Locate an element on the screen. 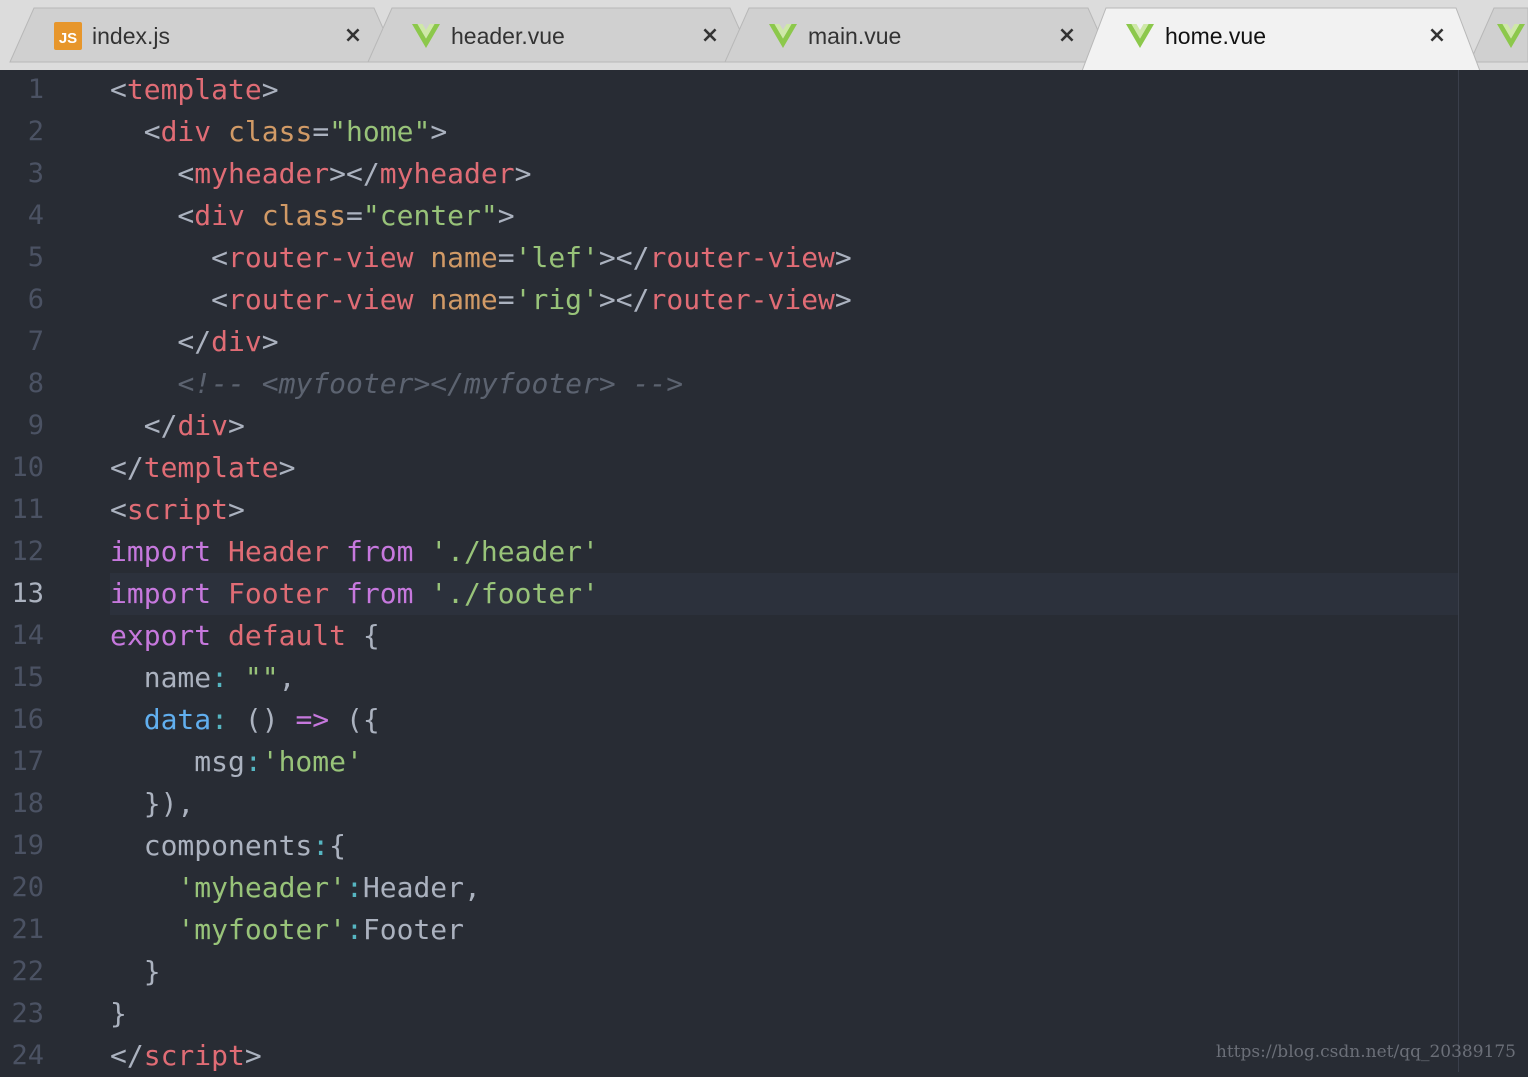 The image size is (1528, 1077). code-line: msg:'home' is located at coordinates (236, 762).